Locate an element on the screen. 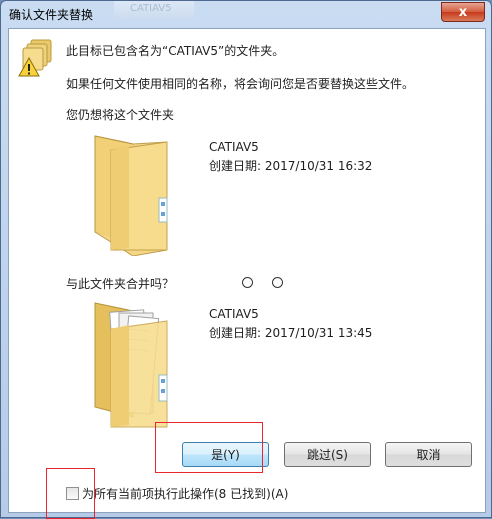 The image size is (492, 519). highlight-box-checkbox is located at coordinates (70, 493).